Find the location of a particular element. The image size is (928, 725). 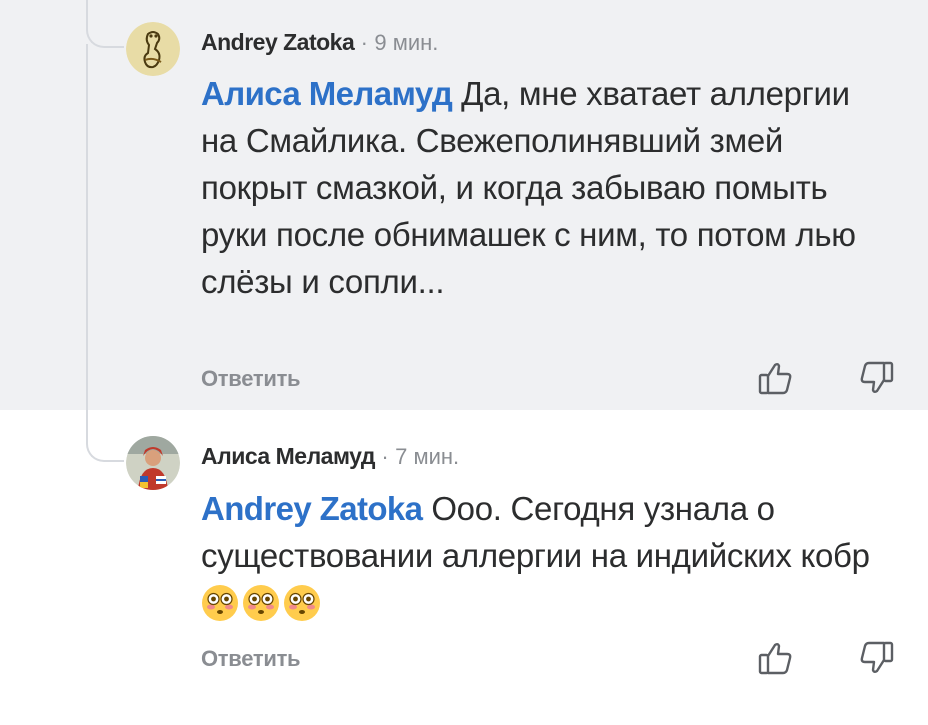

comment-author: Алиса Меламуд is located at coordinates (288, 456).